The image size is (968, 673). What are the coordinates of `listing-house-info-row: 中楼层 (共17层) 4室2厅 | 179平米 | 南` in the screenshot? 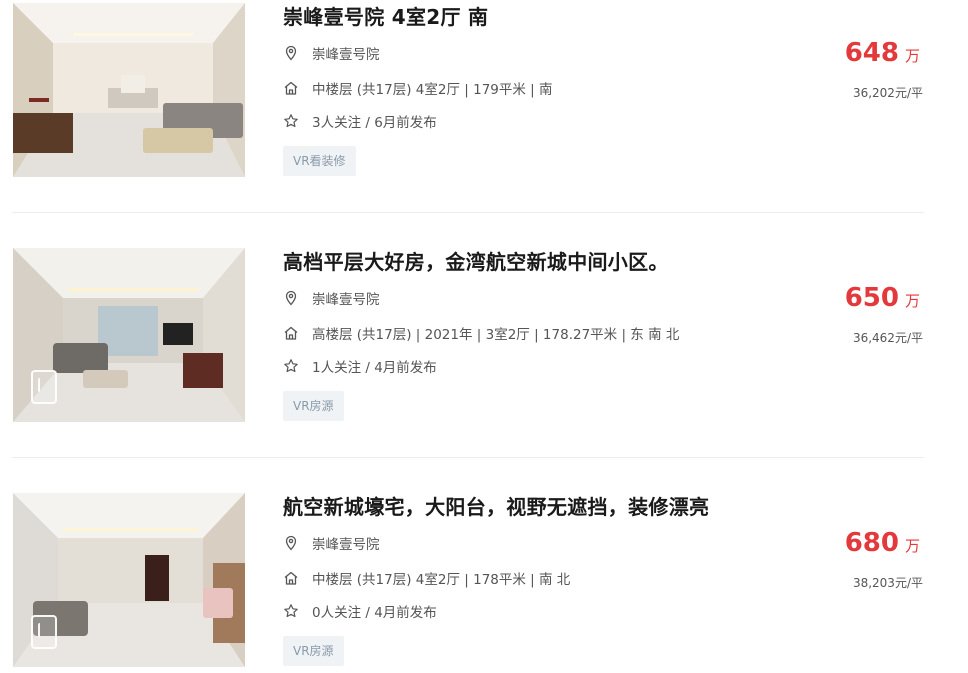 It's located at (418, 88).